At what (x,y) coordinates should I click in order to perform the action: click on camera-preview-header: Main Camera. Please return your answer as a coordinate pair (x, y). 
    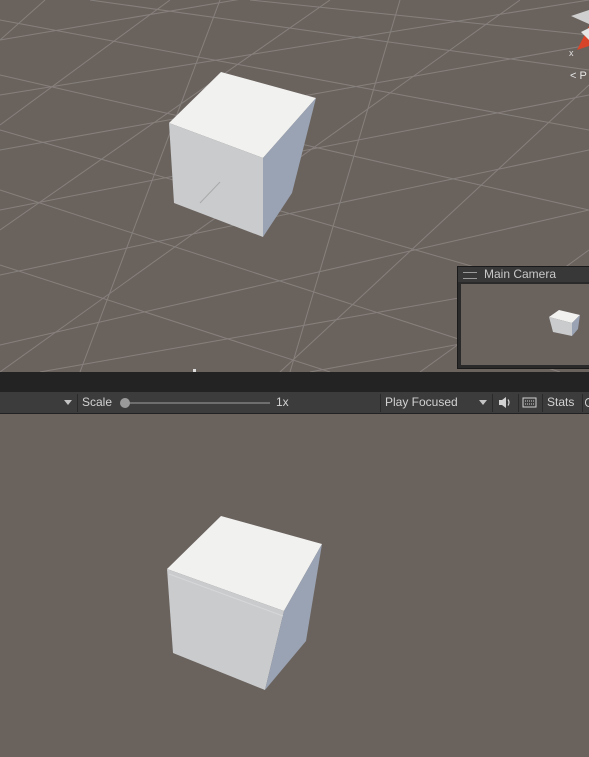
    Looking at the image, I should click on (523, 274).